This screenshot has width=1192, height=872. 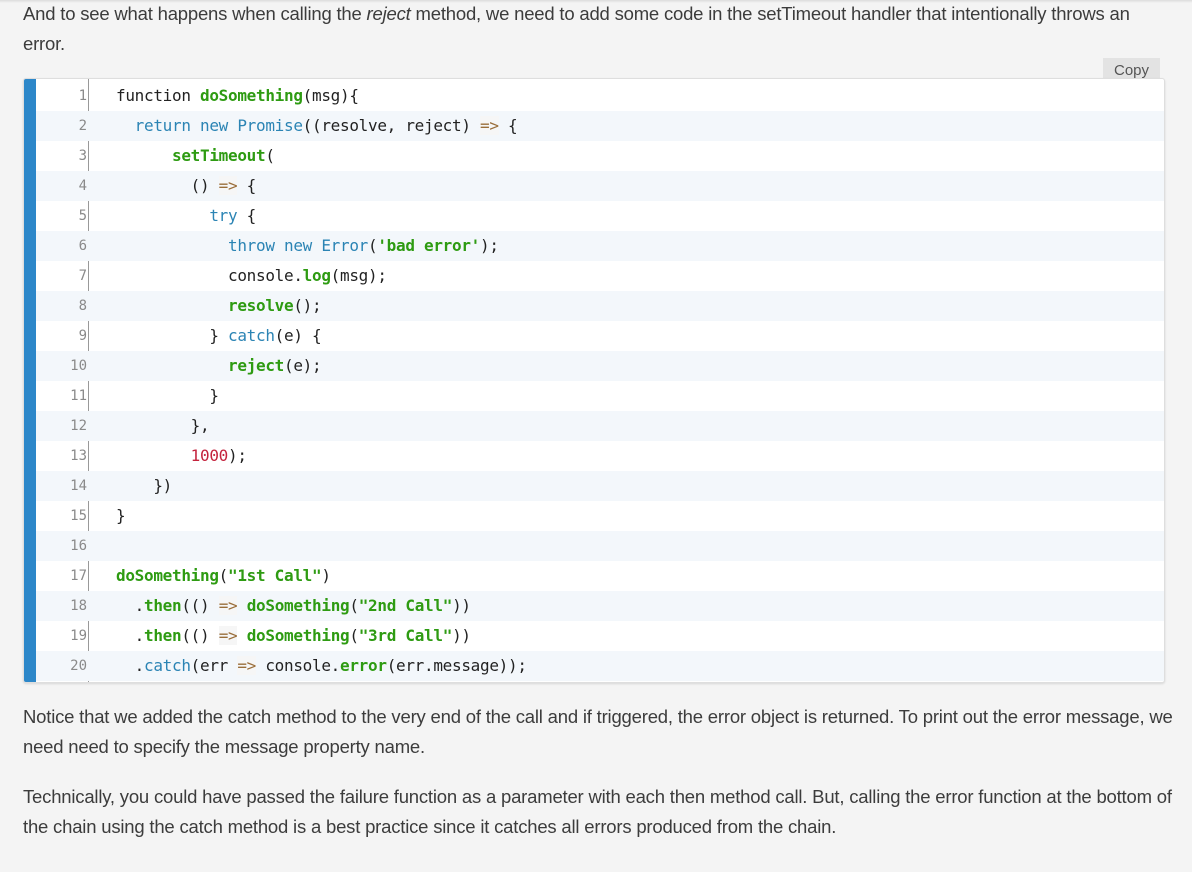 I want to click on code-text: },, so click(x=148, y=426).